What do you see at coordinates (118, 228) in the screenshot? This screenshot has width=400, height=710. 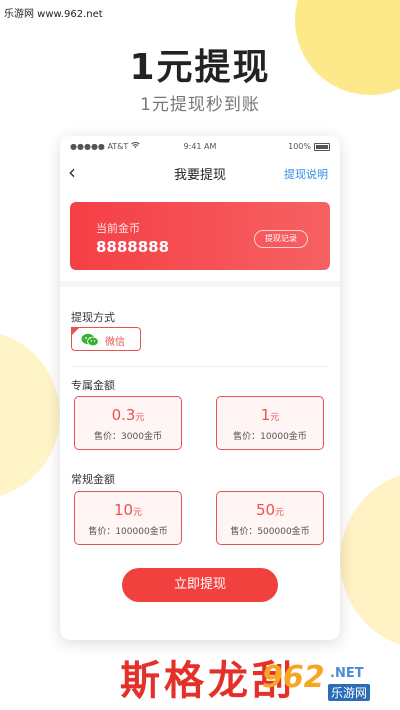 I see `coin-balance-label: 当前金币` at bounding box center [118, 228].